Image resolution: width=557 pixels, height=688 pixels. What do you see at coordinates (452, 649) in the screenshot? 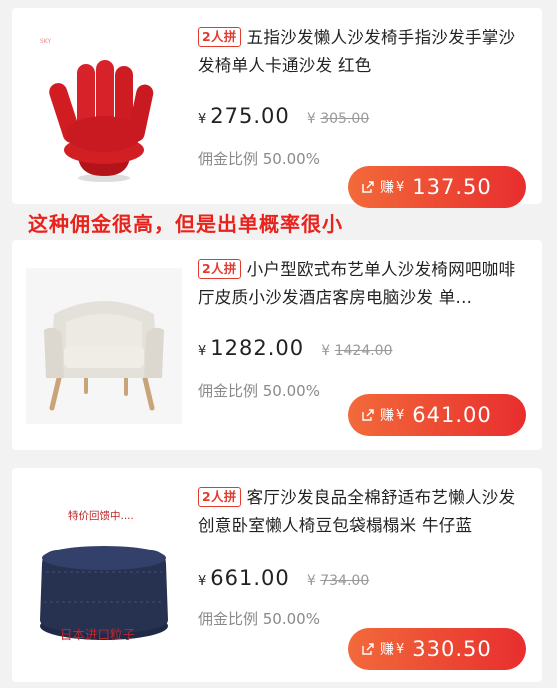
I see `earn-value: 330.50` at bounding box center [452, 649].